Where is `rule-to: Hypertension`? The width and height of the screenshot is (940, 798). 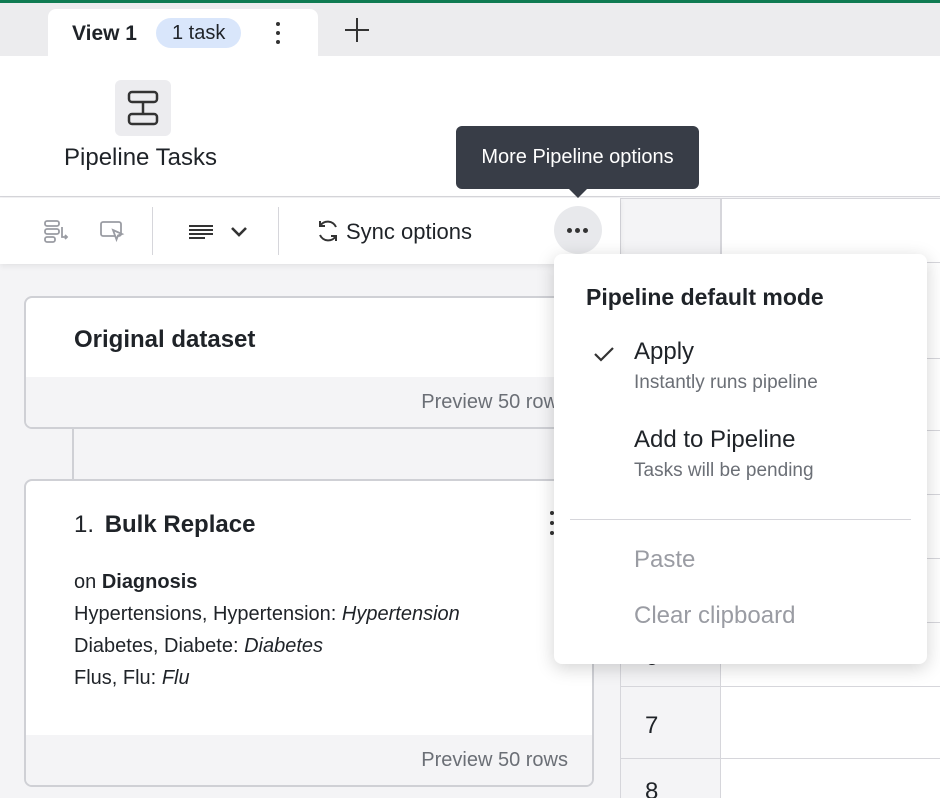 rule-to: Hypertension is located at coordinates (400, 614).